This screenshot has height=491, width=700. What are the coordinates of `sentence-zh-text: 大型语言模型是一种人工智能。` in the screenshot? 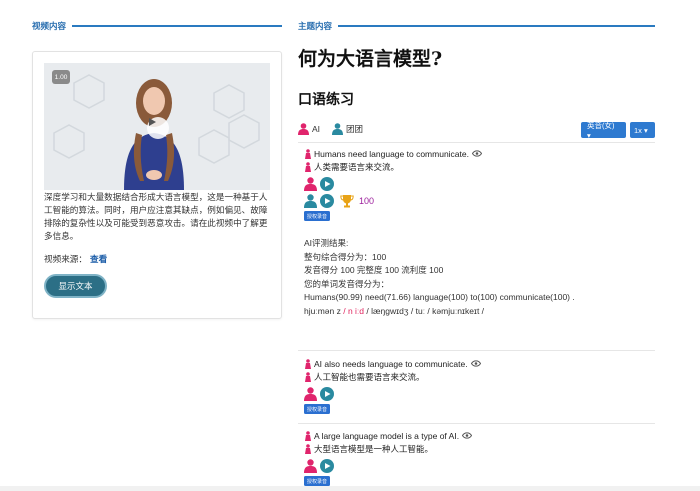 It's located at (374, 448).